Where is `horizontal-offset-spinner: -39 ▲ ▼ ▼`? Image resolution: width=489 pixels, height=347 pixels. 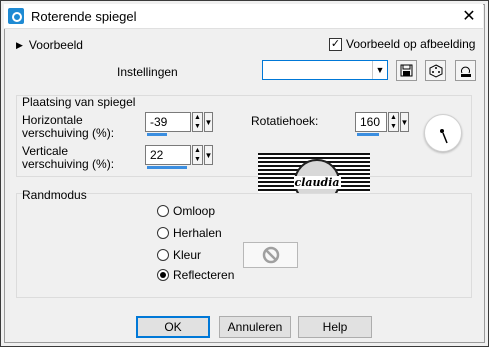 horizontal-offset-spinner: -39 ▲ ▼ ▼ is located at coordinates (181, 124).